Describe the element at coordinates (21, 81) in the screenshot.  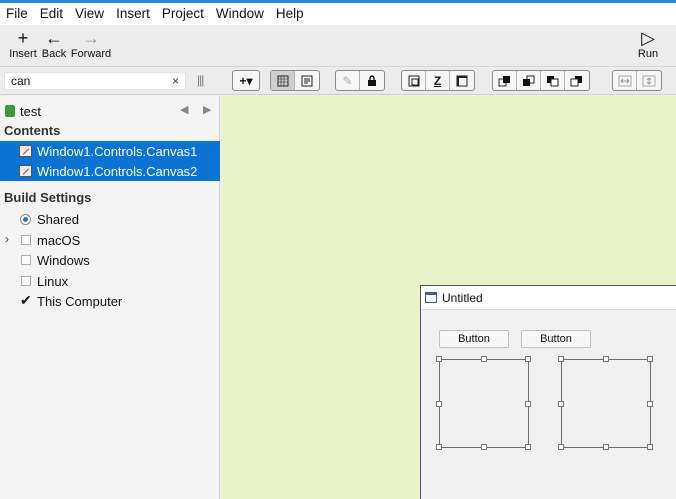
I see `search-value: can` at that location.